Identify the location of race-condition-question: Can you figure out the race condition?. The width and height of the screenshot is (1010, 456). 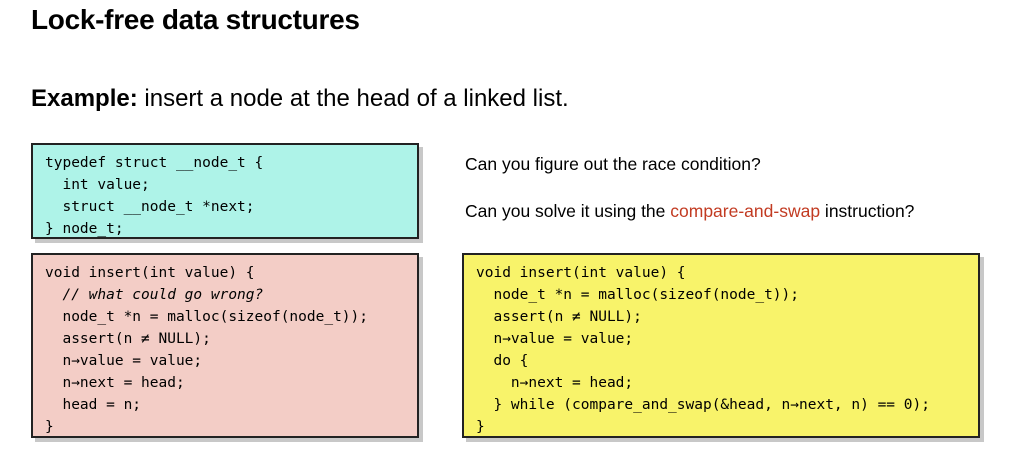
(613, 164).